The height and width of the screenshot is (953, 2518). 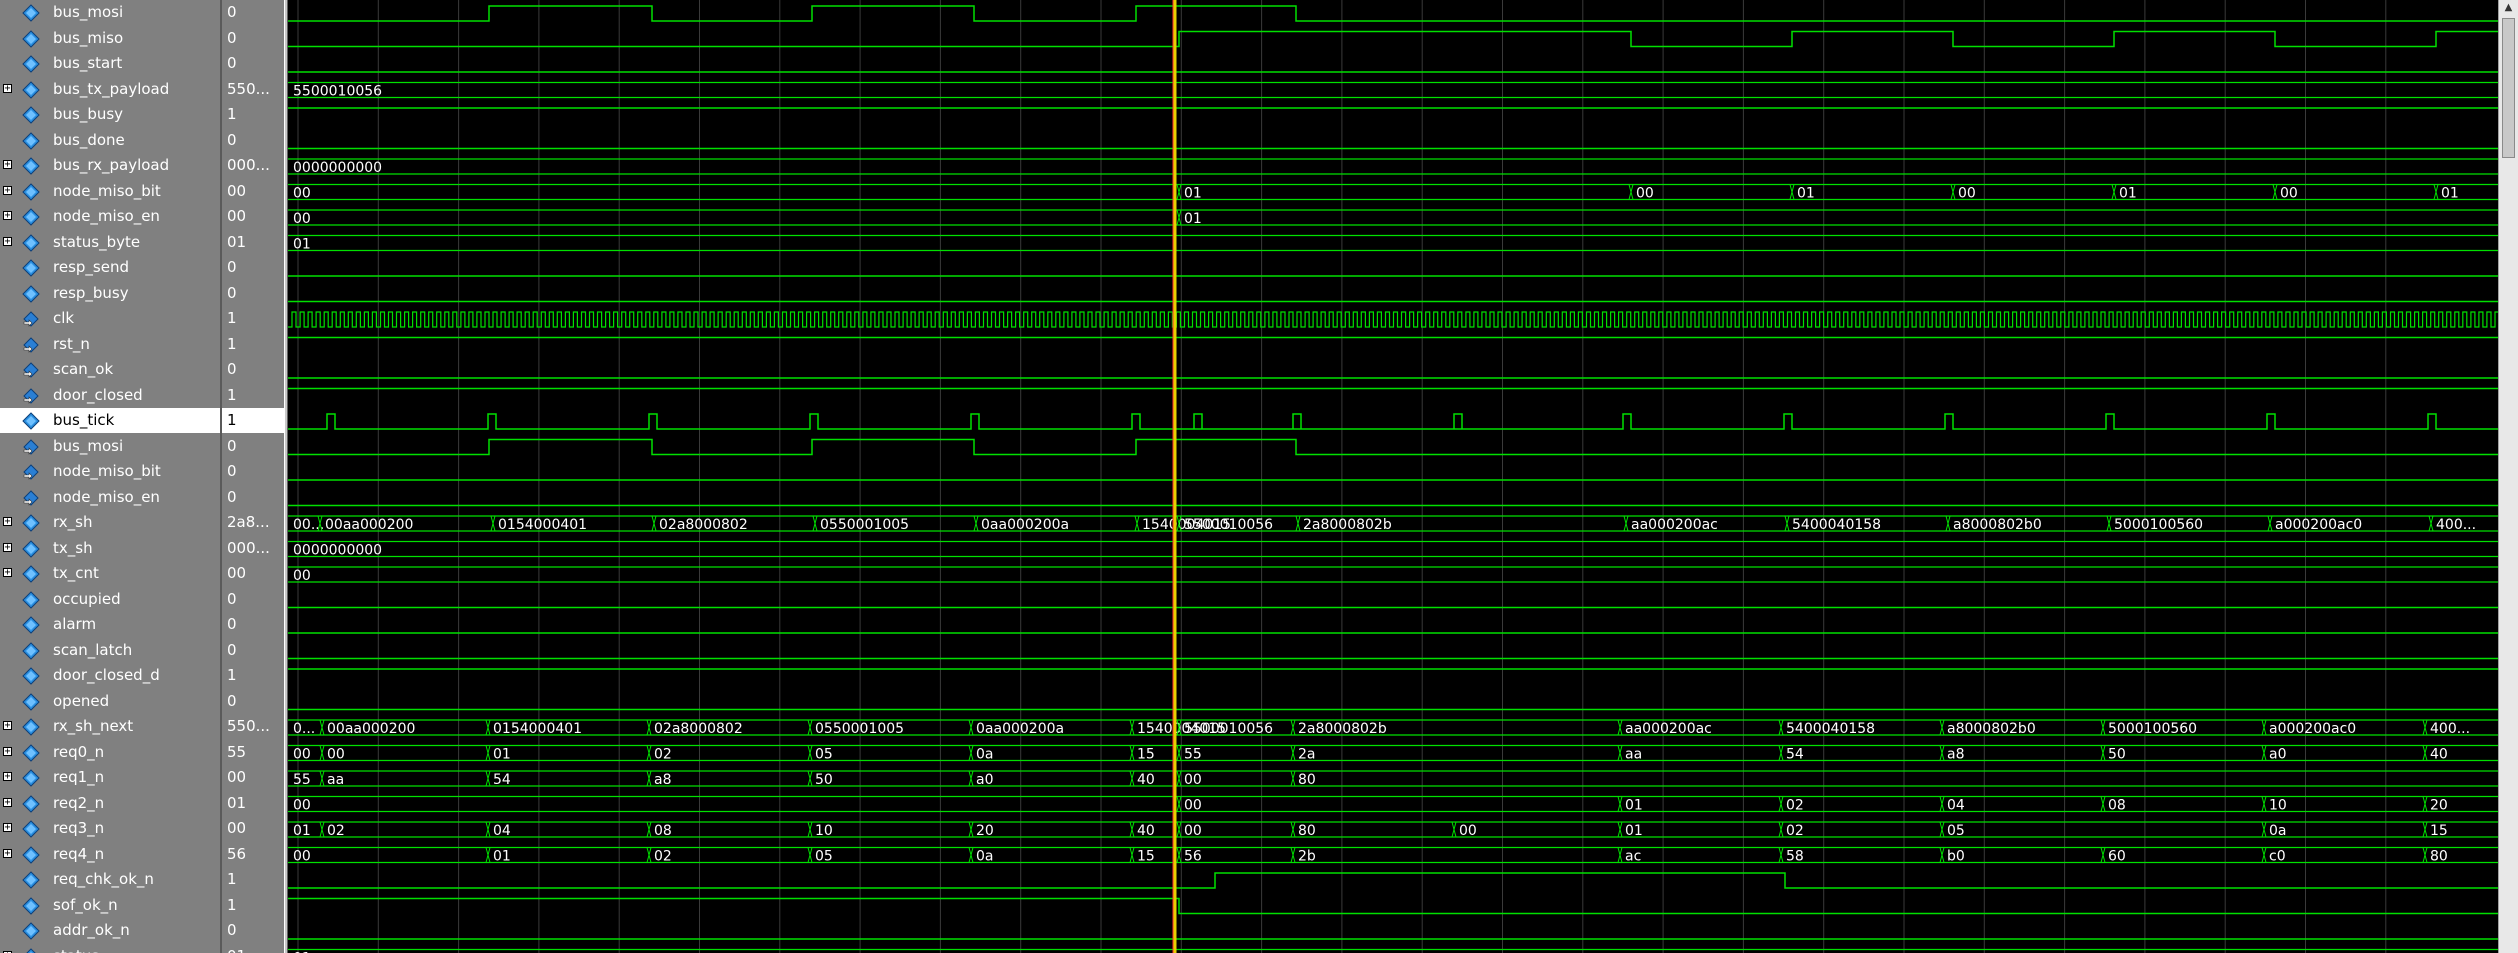 What do you see at coordinates (1991, 729) in the screenshot?
I see `bus-value-label: a8000802b0` at bounding box center [1991, 729].